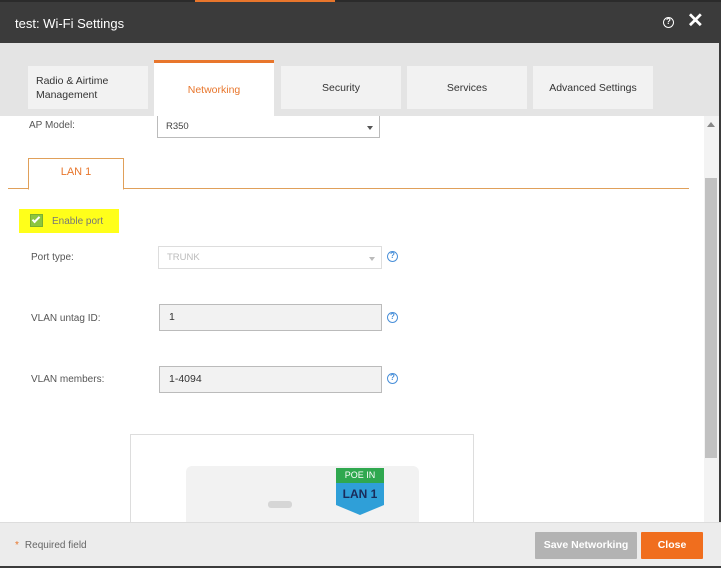  I want to click on tab-networking: Networking, so click(214, 88).